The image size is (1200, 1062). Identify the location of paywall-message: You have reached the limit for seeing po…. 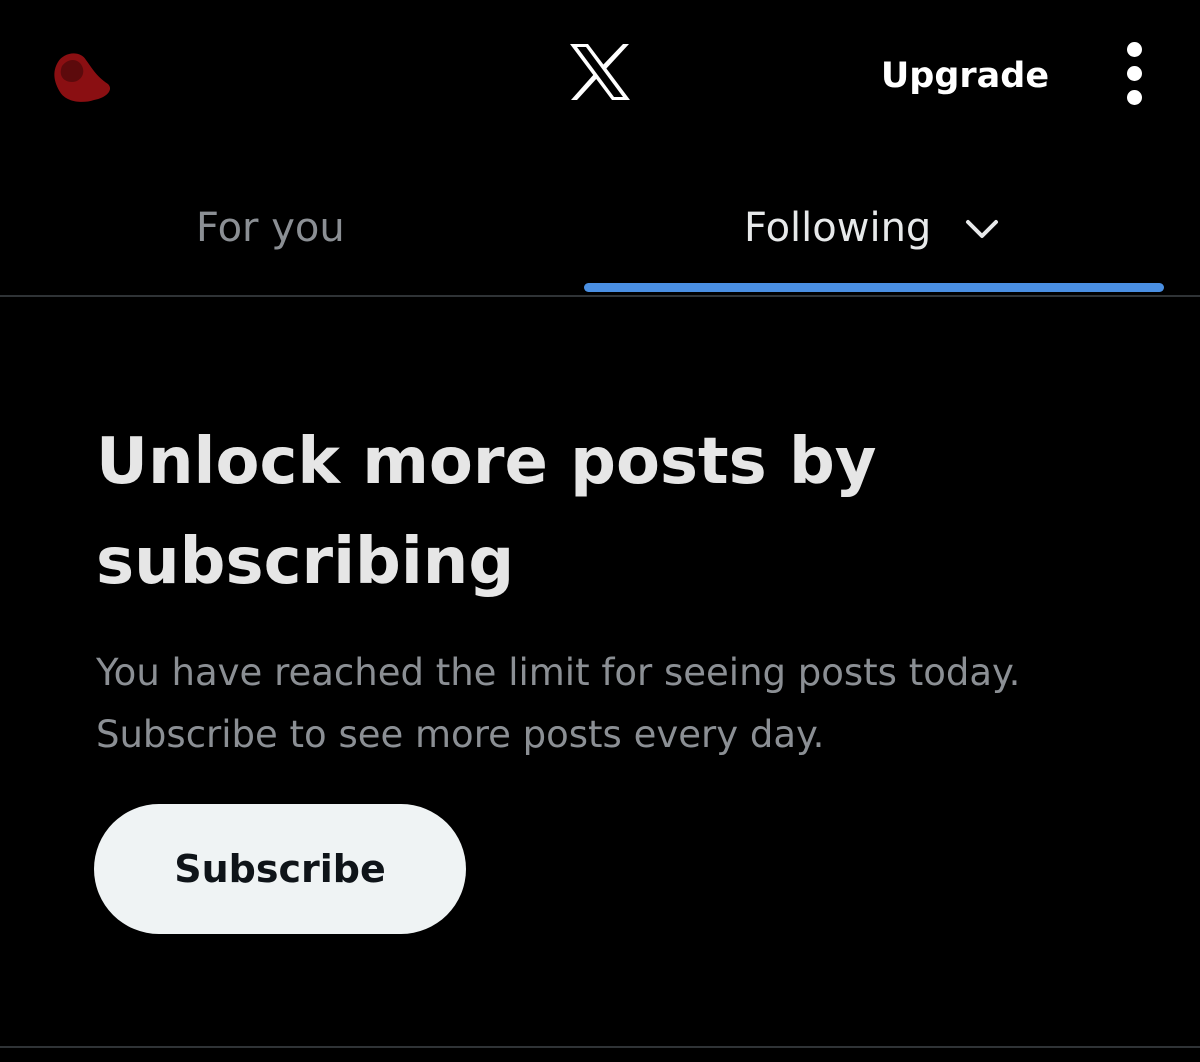
(558, 703).